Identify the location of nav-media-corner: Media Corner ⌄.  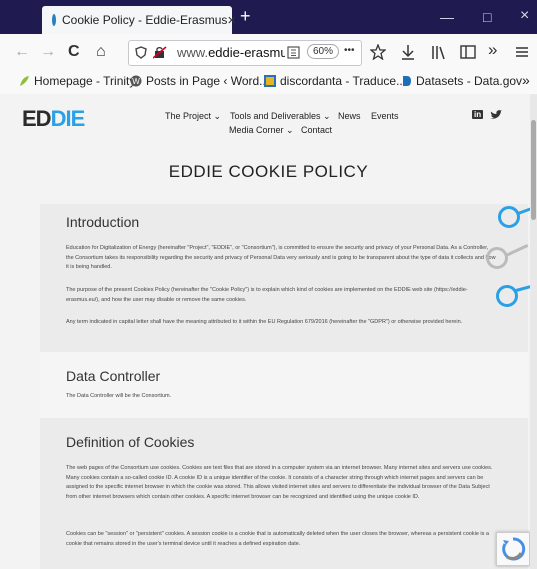
(261, 130).